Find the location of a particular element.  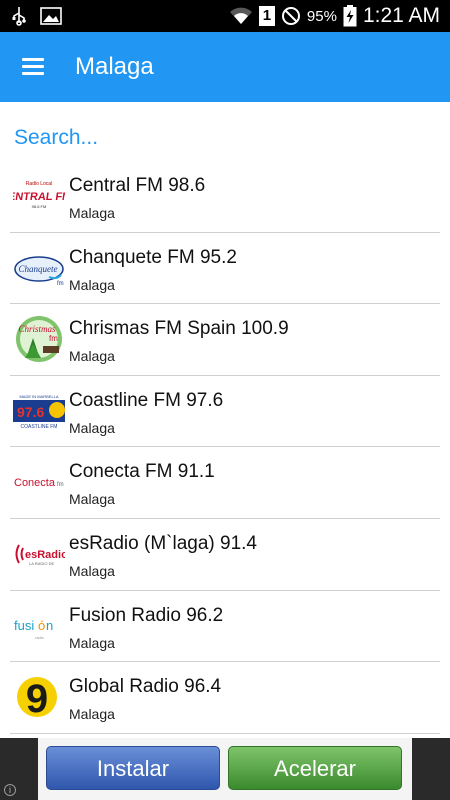

svg-text: n is located at coordinates (49, 625).